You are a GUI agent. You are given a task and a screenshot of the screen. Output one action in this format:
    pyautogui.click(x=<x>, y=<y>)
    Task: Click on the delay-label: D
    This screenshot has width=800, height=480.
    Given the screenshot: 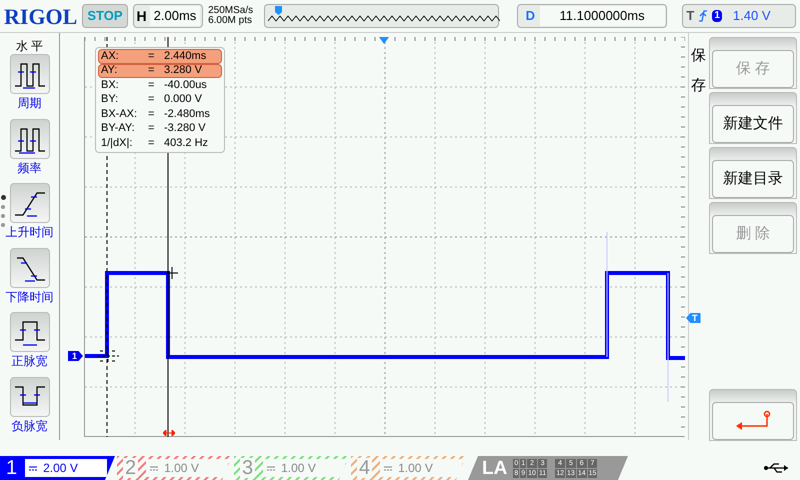 What is the action you would take?
    pyautogui.click(x=531, y=16)
    